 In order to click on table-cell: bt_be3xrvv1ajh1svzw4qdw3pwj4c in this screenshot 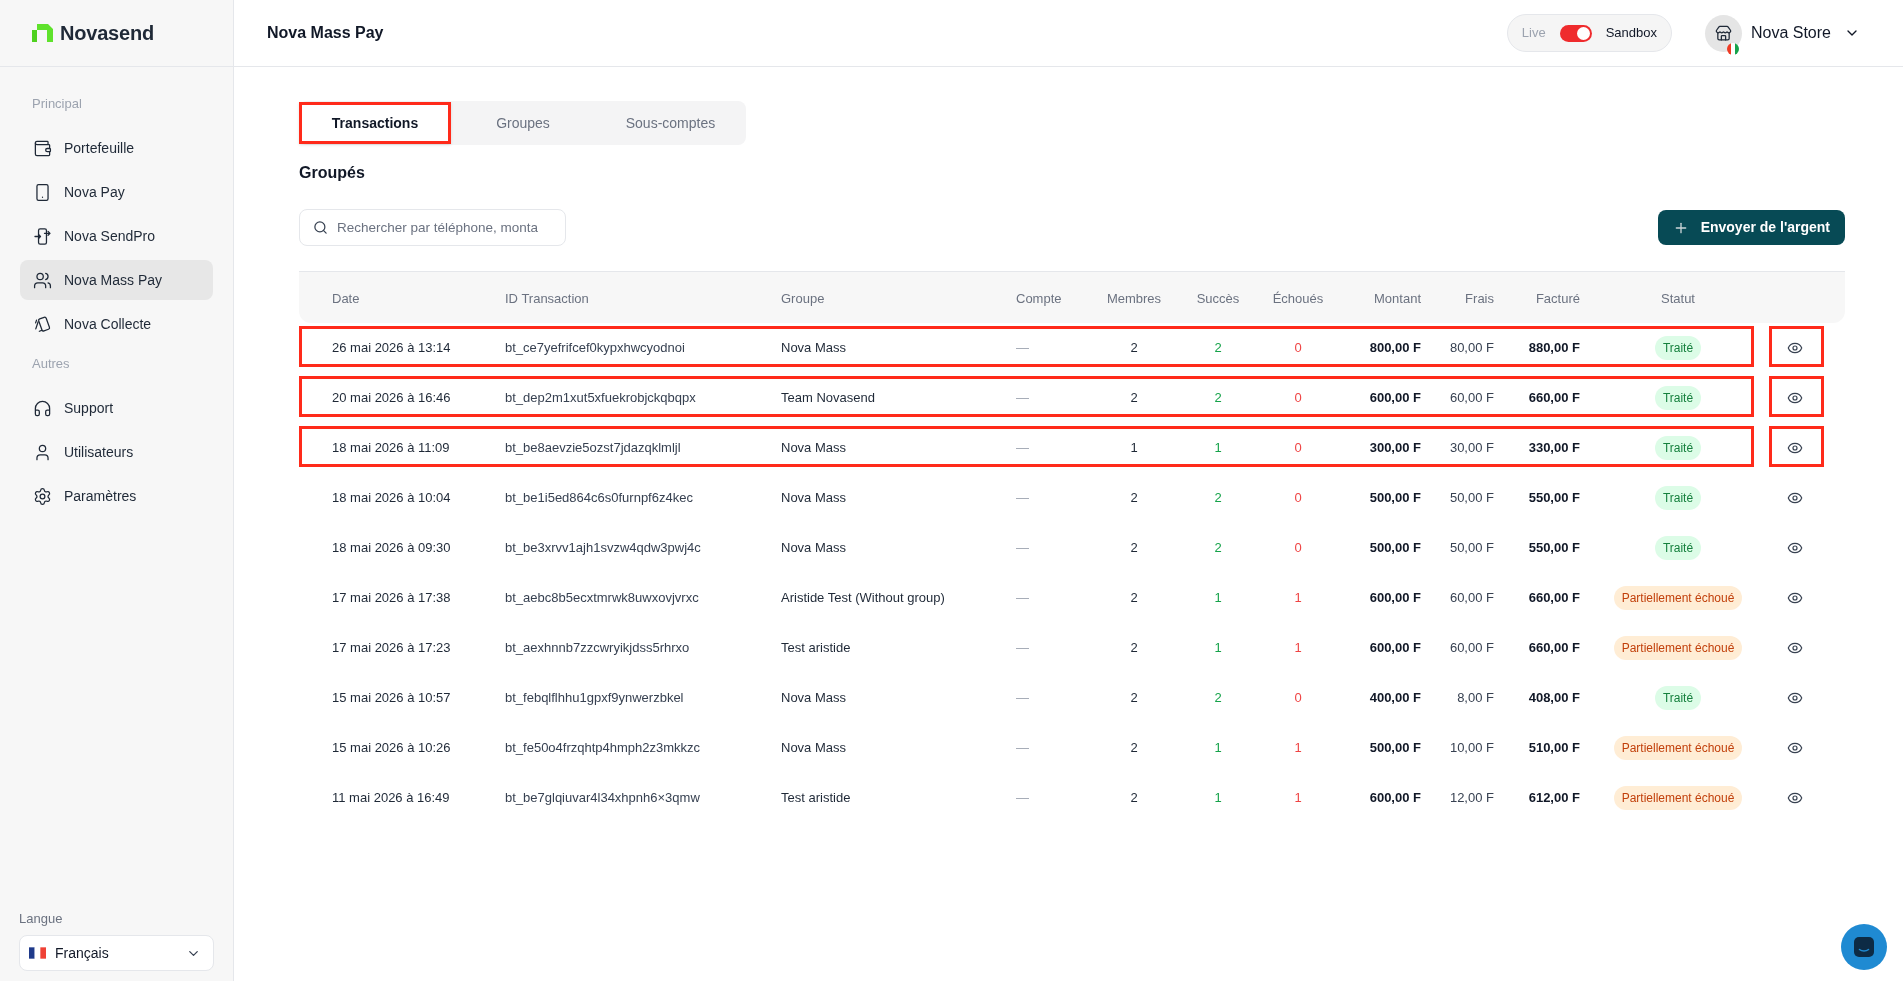, I will do `click(603, 548)`.